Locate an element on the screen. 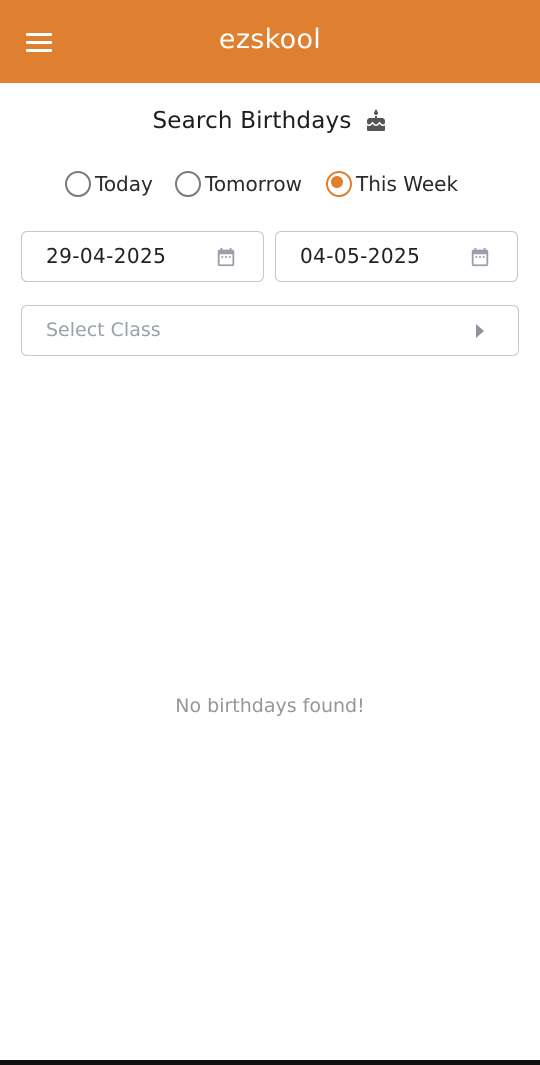  radio-label-today: Today is located at coordinates (124, 184).